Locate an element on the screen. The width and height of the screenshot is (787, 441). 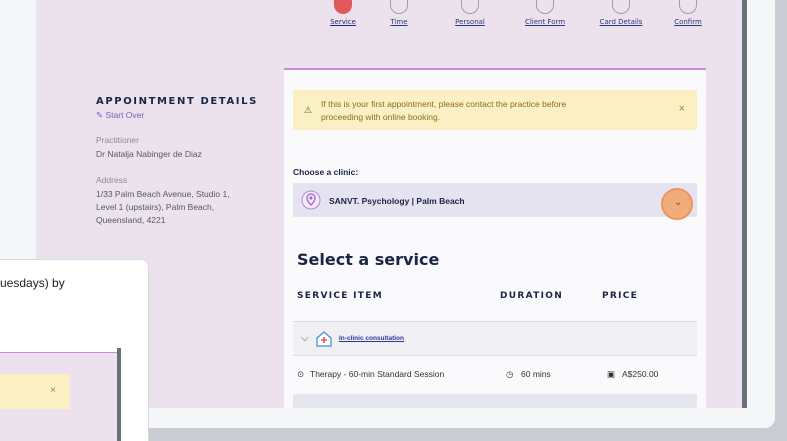
column-header-duration: DURATION is located at coordinates (532, 296).